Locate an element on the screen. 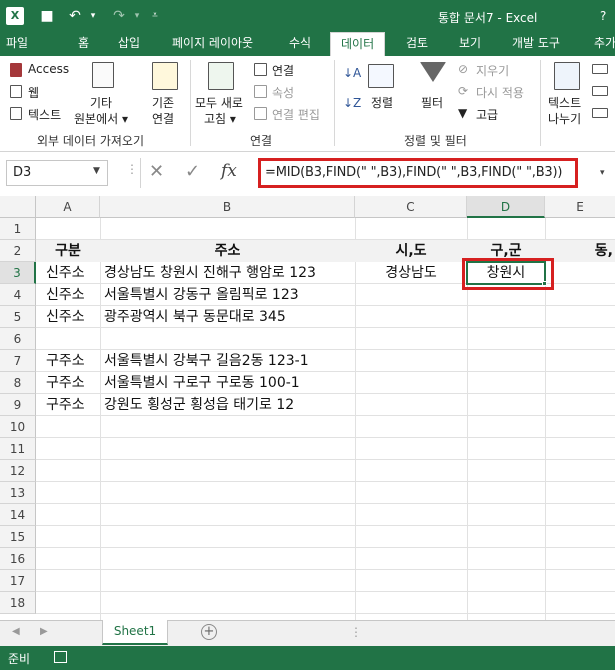  filter-button: 필터 is located at coordinates (432, 102).